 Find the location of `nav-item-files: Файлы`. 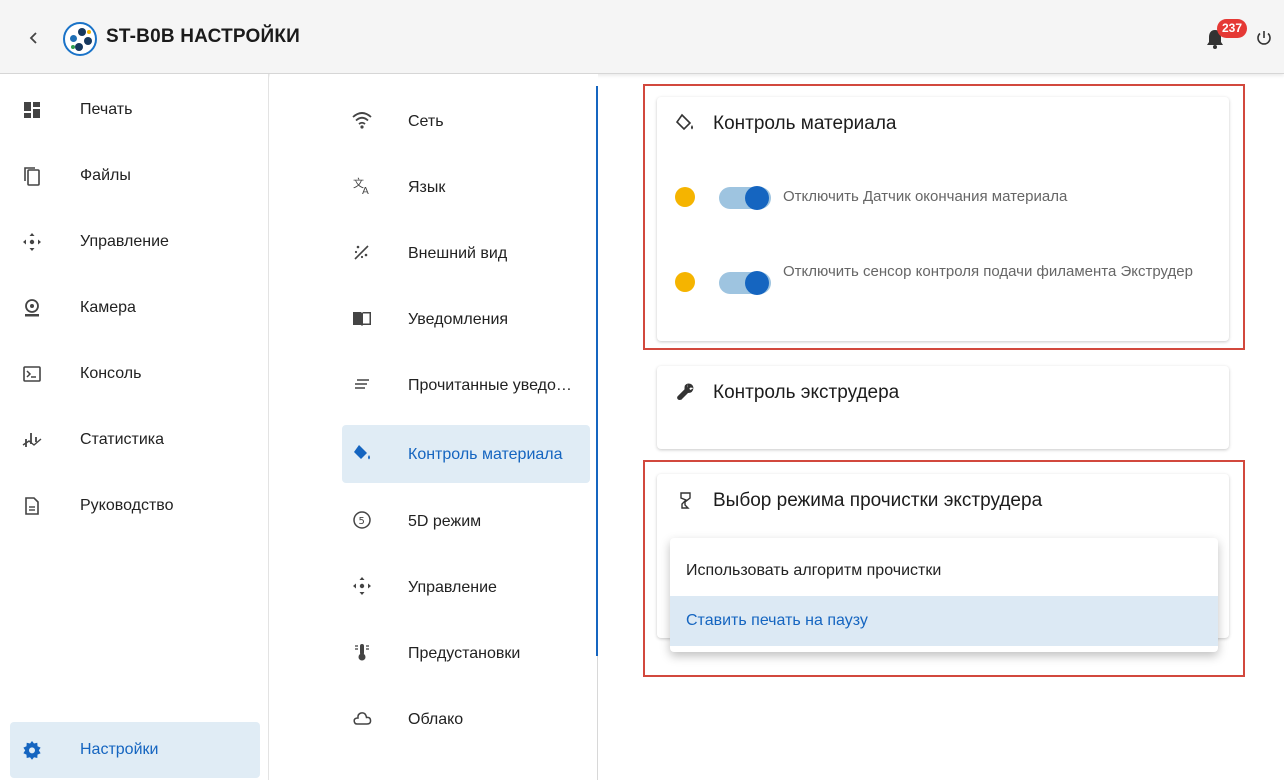

nav-item-files: Файлы is located at coordinates (135, 176).